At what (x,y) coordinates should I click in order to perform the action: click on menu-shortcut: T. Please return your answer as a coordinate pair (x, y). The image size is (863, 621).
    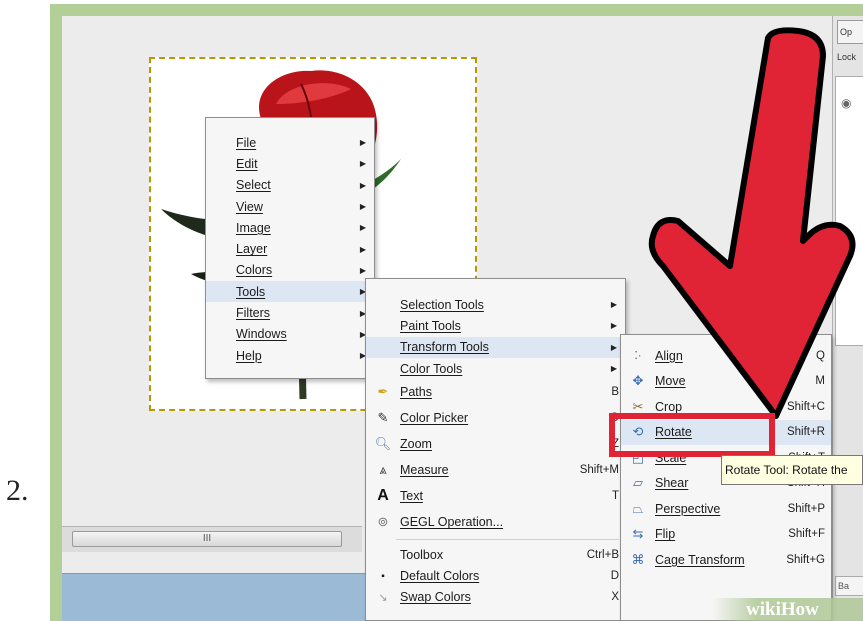
    Looking at the image, I should click on (615, 496).